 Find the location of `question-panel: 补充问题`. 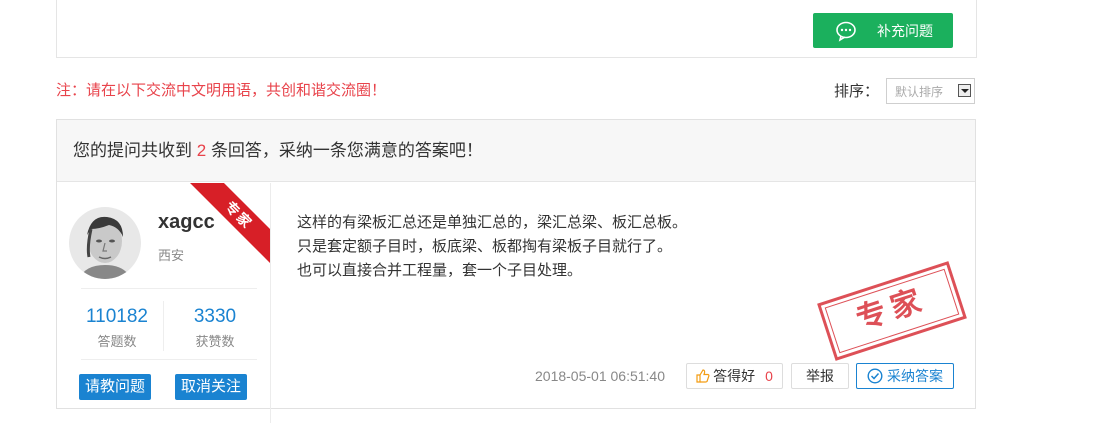

question-panel: 补充问题 is located at coordinates (516, 29).